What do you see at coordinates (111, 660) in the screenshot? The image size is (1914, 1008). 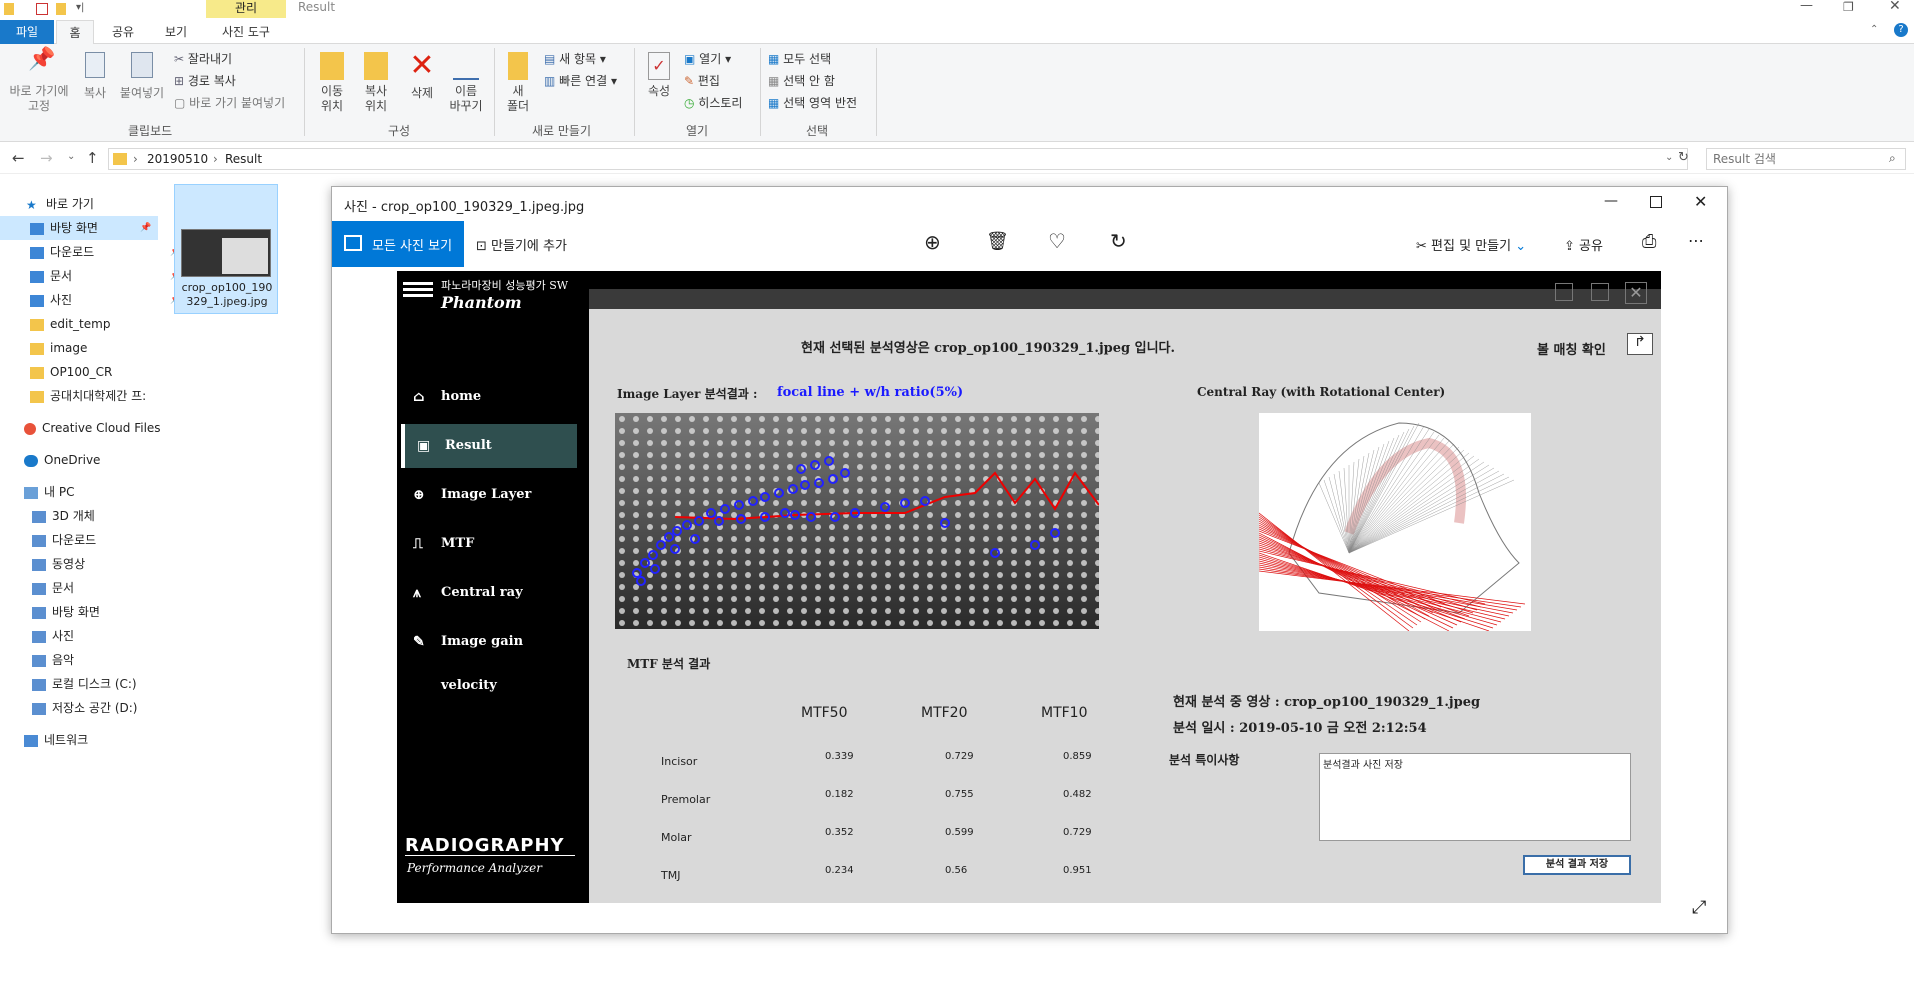 I see `nav-pc-item: 음악` at bounding box center [111, 660].